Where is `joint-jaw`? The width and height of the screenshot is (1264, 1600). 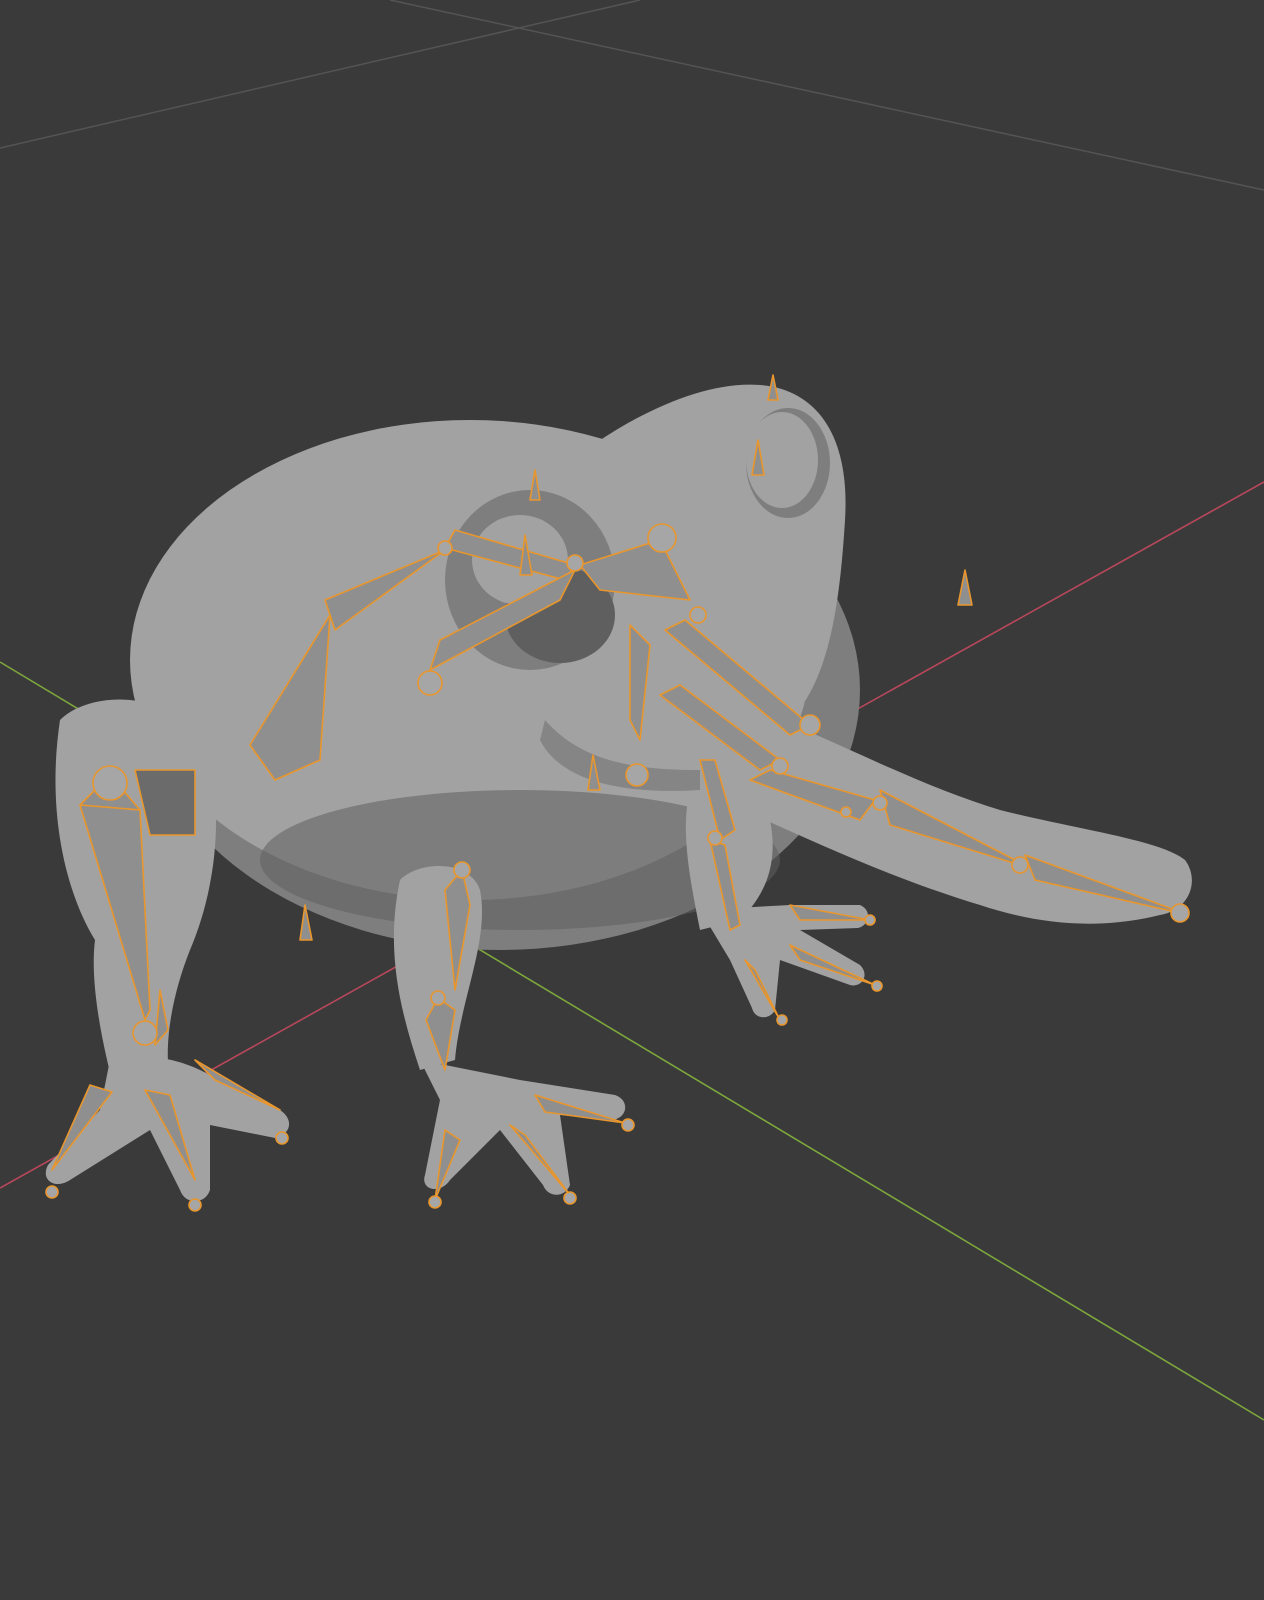 joint-jaw is located at coordinates (430, 683).